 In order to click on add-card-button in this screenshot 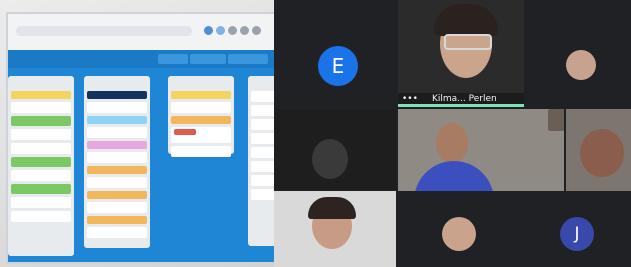, I will do `click(201, 151)`.